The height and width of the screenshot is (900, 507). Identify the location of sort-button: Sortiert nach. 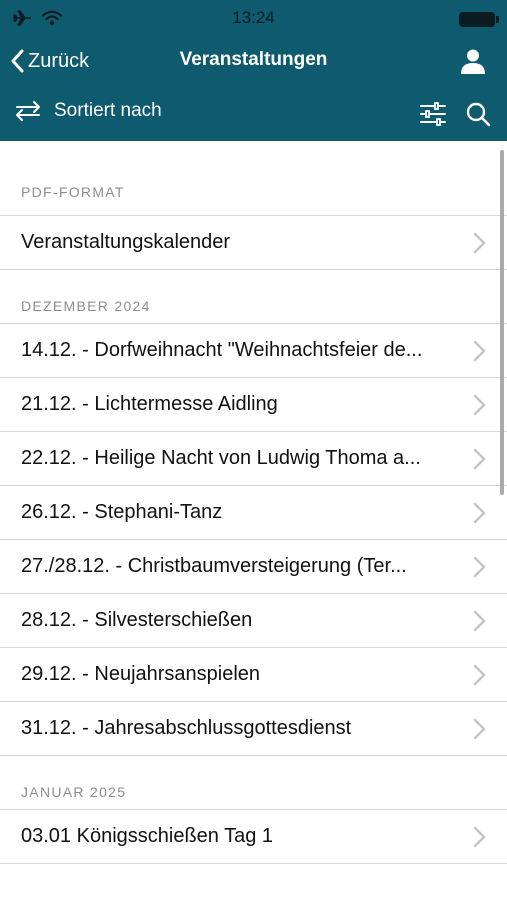
(88, 111).